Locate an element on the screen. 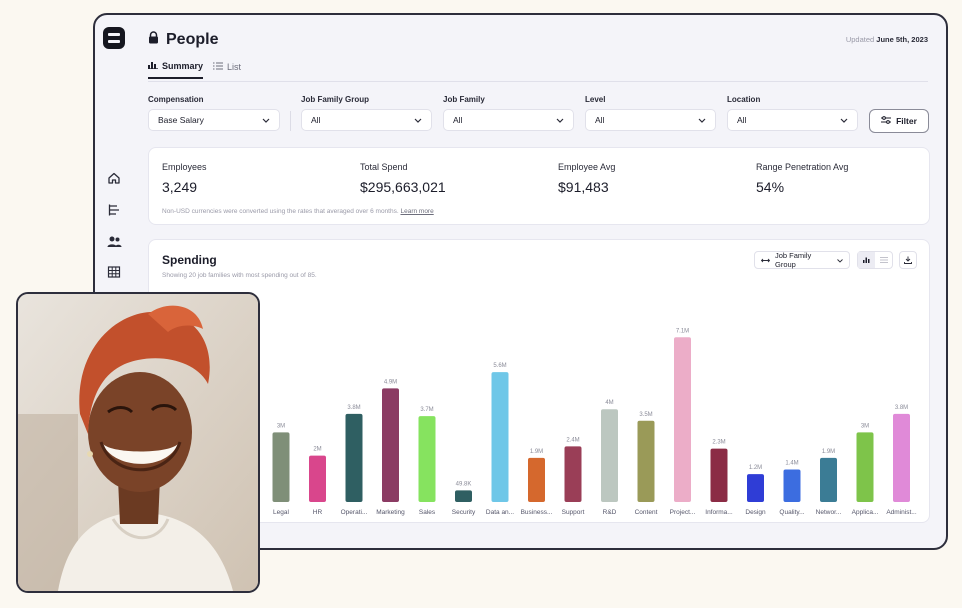 The width and height of the screenshot is (962, 608). stat-total-spend: Total Spend $295,663,021 is located at coordinates (403, 178).